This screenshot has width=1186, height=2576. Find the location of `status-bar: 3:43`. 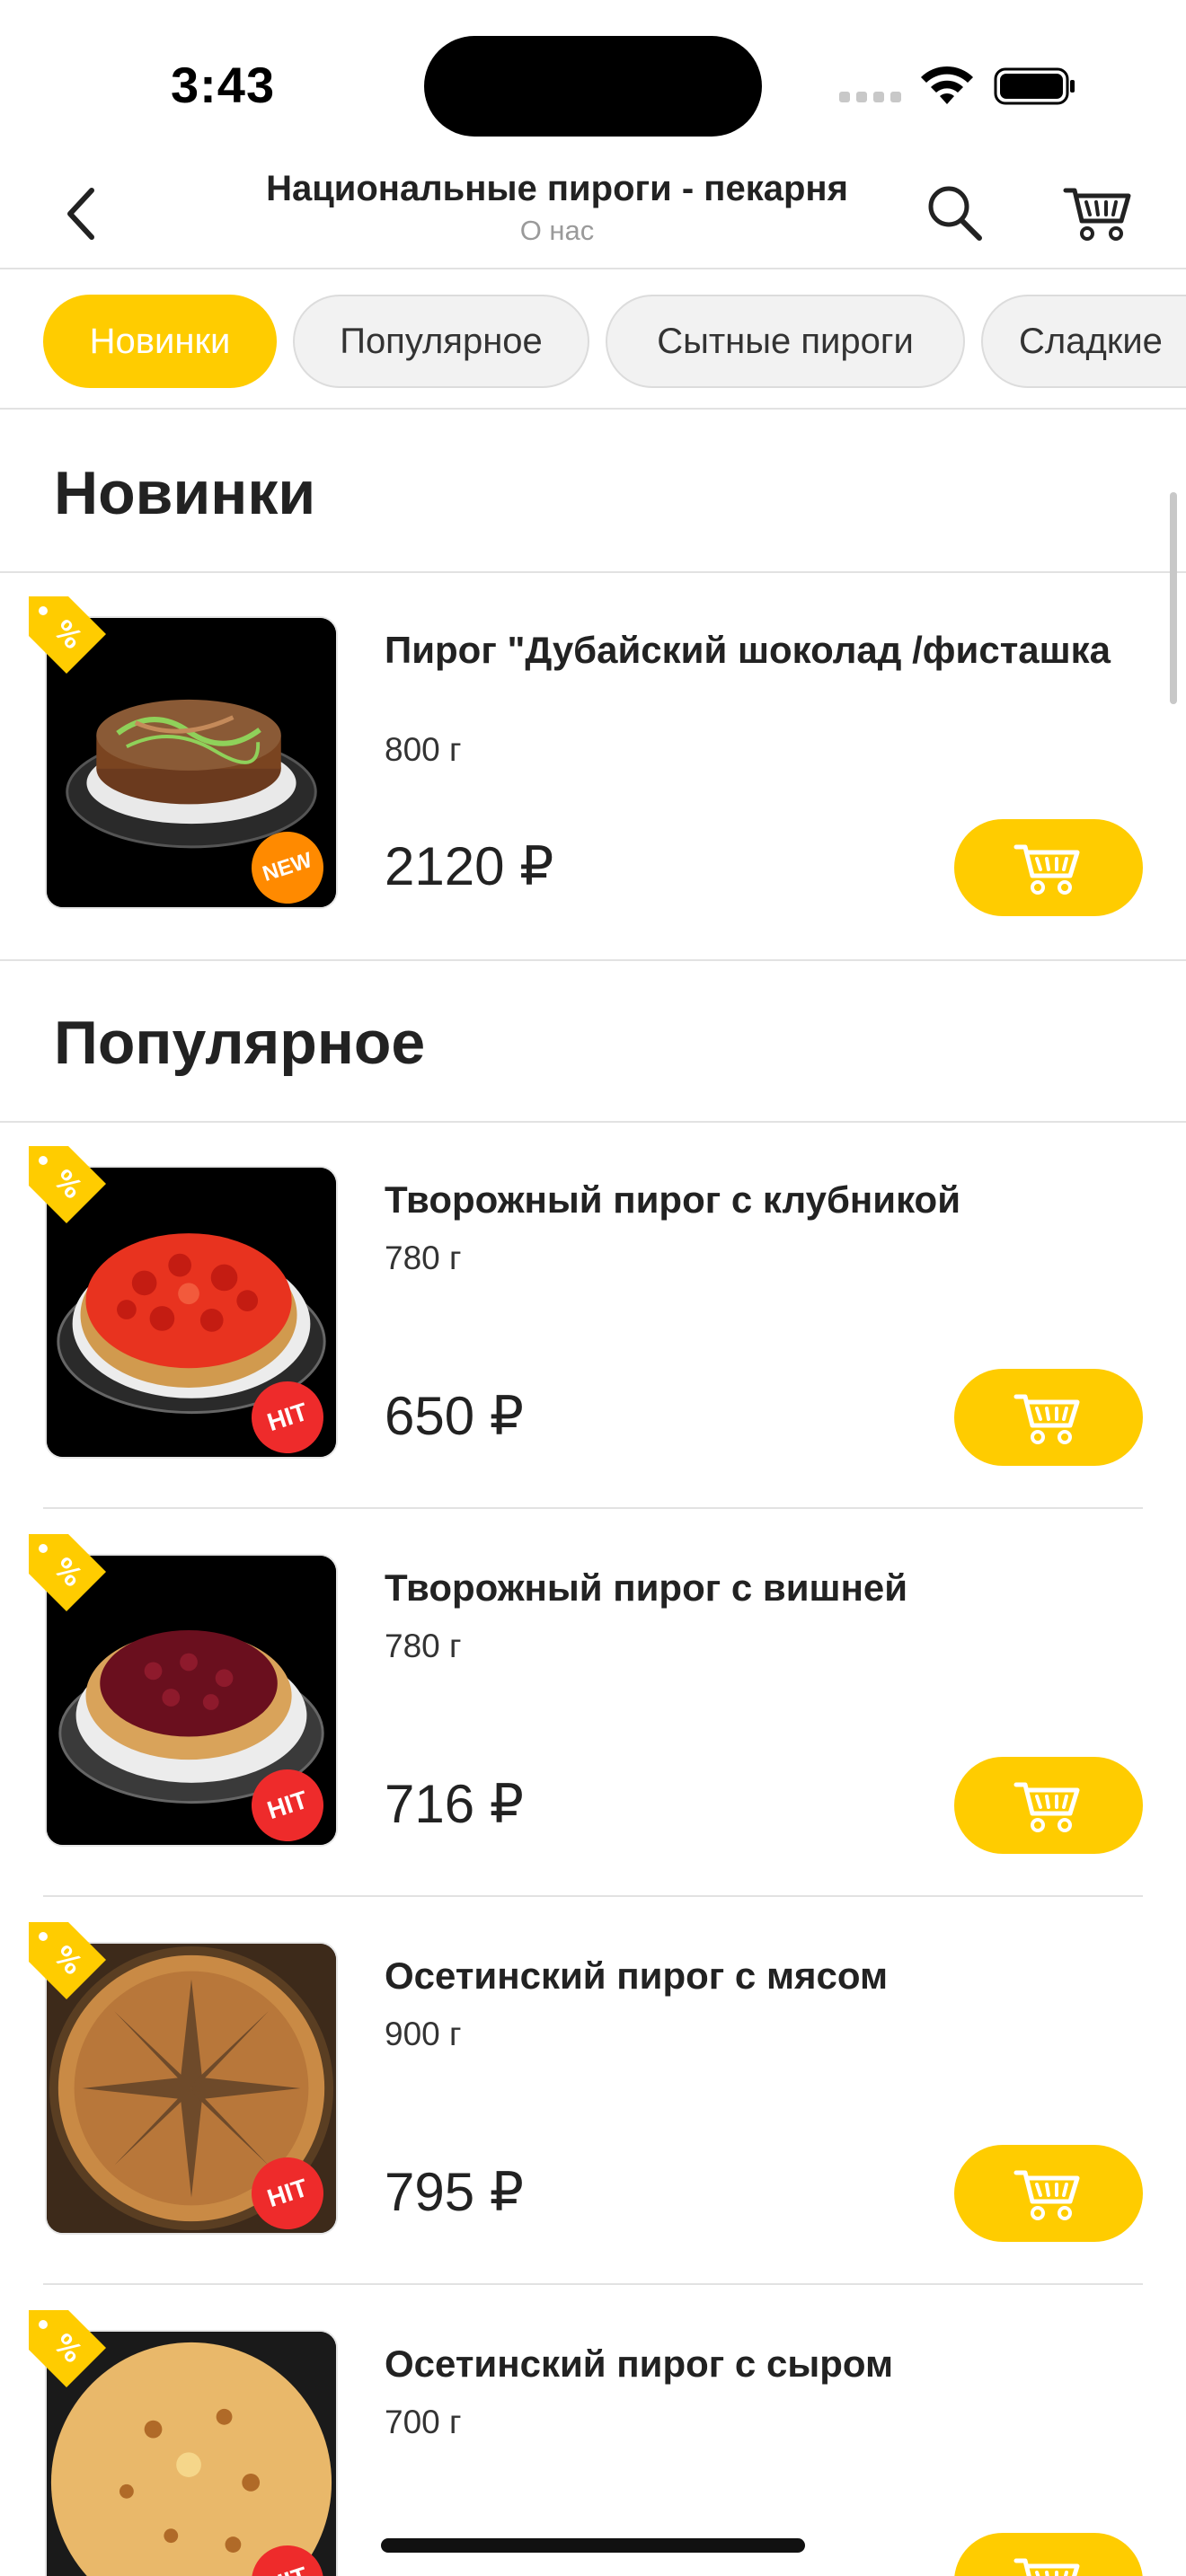

status-bar: 3:43 is located at coordinates (593, 76).